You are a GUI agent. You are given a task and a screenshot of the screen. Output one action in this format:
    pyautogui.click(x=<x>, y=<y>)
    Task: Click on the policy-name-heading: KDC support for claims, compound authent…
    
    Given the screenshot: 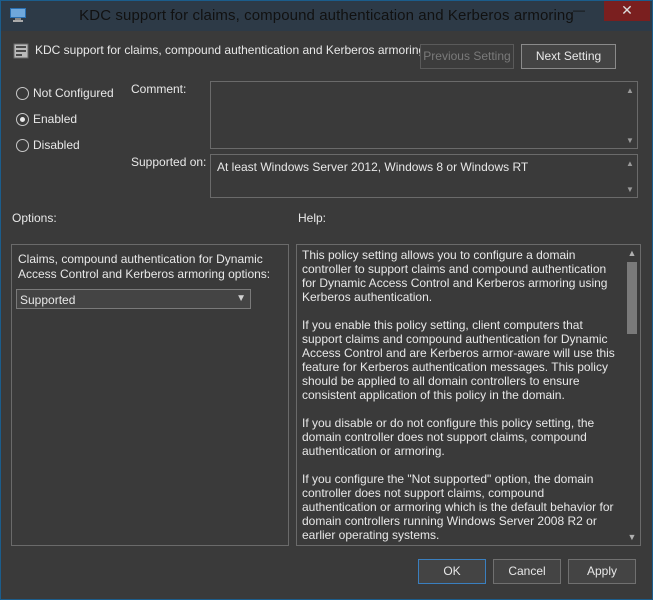 What is the action you would take?
    pyautogui.click(x=230, y=50)
    